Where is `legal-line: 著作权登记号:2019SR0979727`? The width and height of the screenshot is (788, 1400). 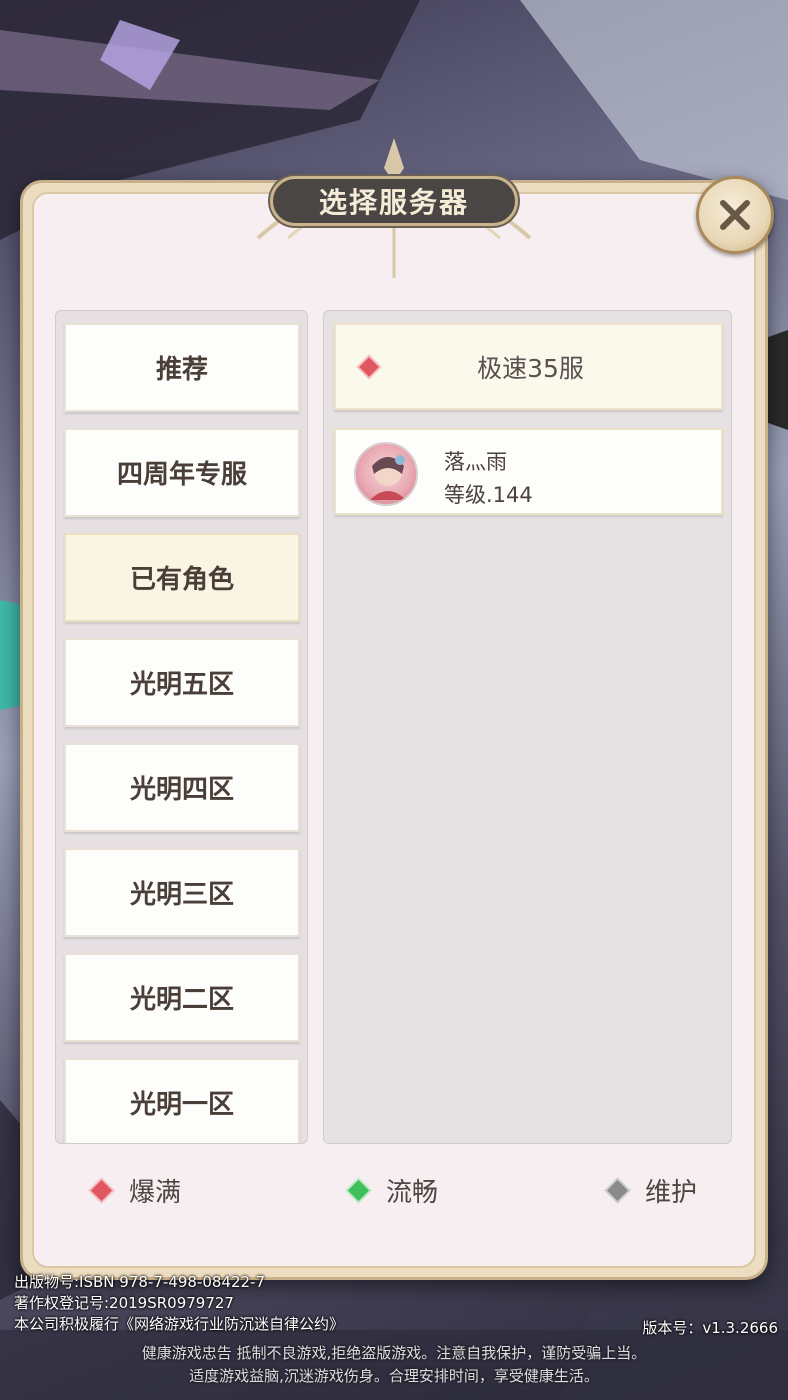 legal-line: 著作权登记号:2019SR0979727 is located at coordinates (124, 1303).